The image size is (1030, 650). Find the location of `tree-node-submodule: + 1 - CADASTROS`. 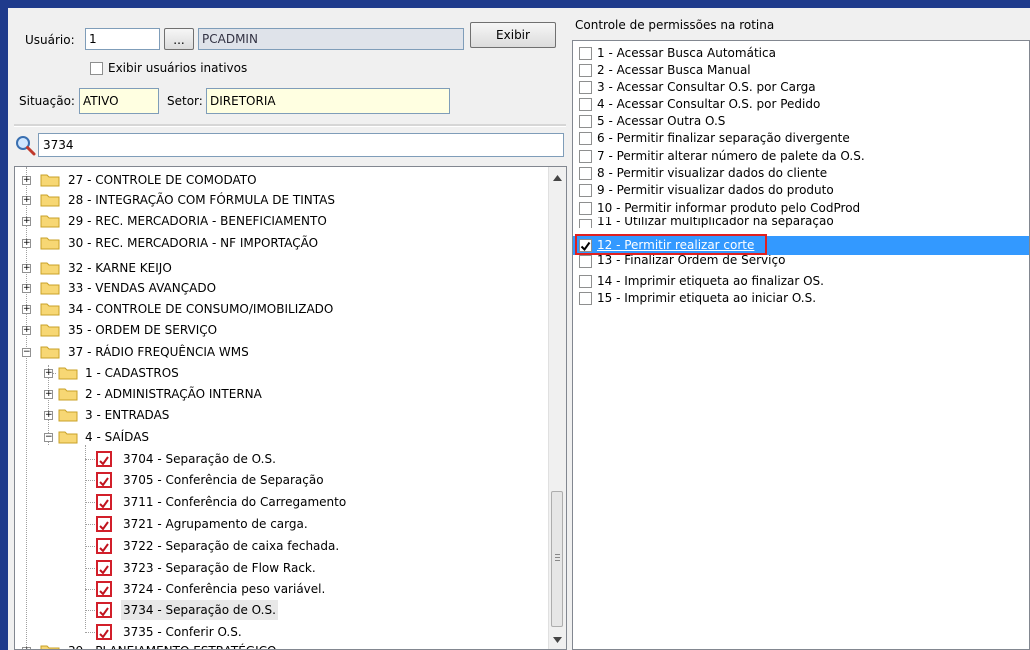

tree-node-submodule: + 1 - CADASTROS is located at coordinates (287, 373).